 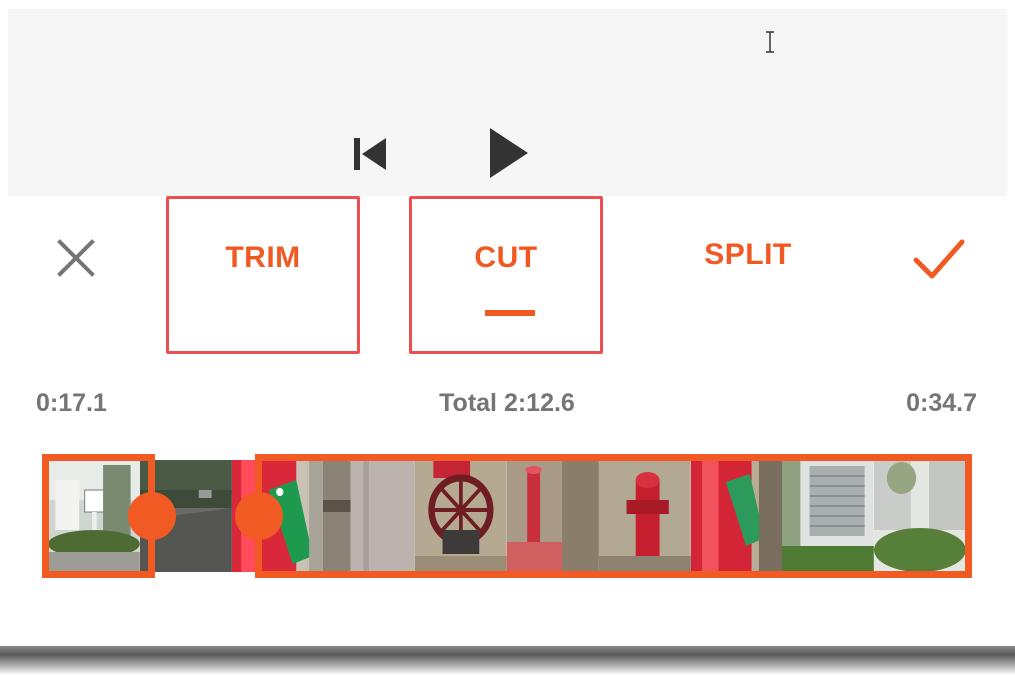 I want to click on tab-split: SPLIT, so click(x=748, y=275).